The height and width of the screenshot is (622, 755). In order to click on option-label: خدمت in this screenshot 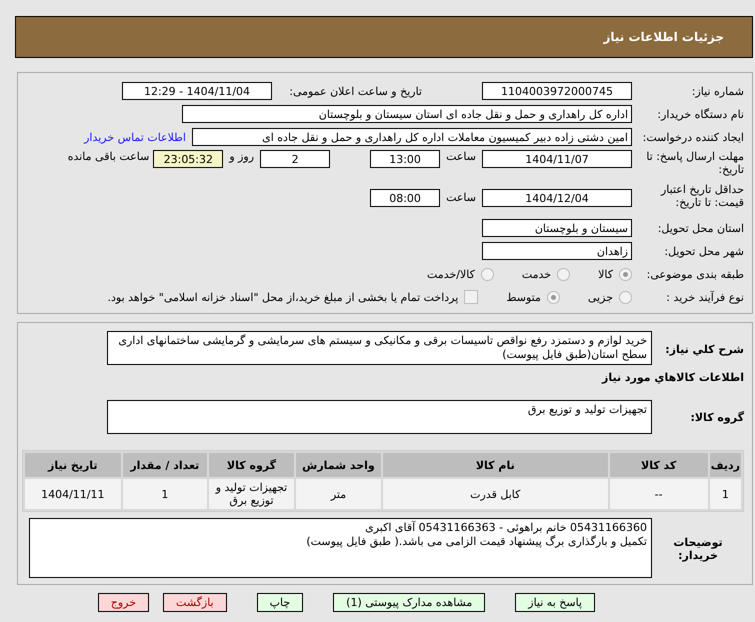, I will do `click(537, 274)`.